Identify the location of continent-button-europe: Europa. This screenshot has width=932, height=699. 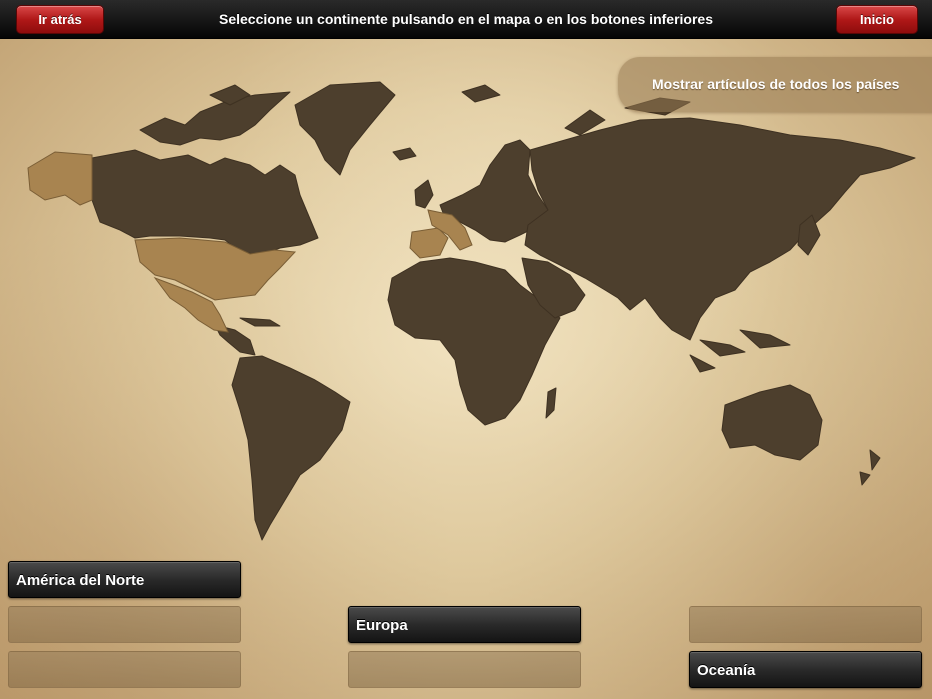
(464, 624).